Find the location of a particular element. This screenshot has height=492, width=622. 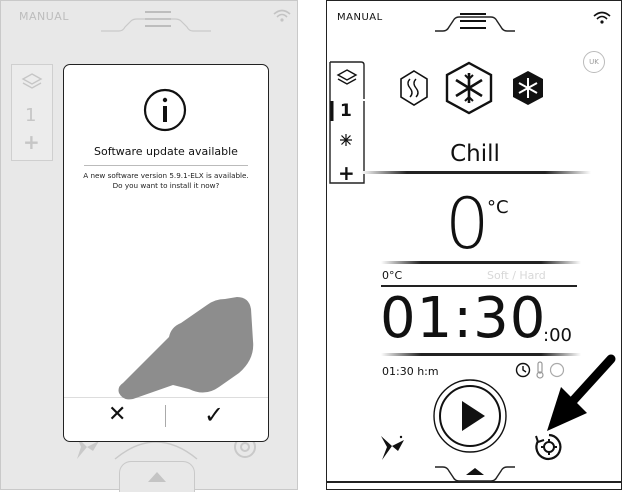

cancel-button: ✕ is located at coordinates (117, 414).